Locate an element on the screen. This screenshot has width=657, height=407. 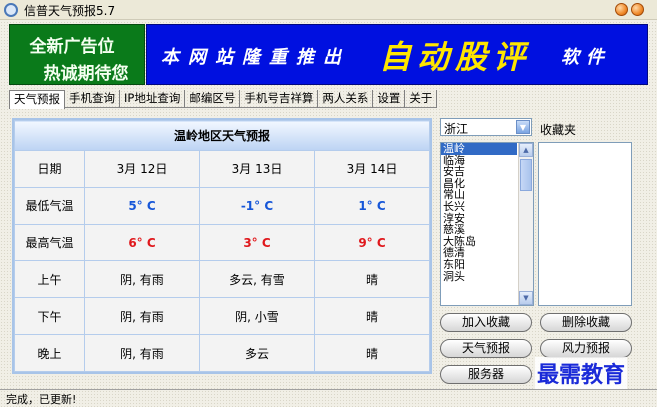
afternoon-cell: 晴 is located at coordinates (372, 316).